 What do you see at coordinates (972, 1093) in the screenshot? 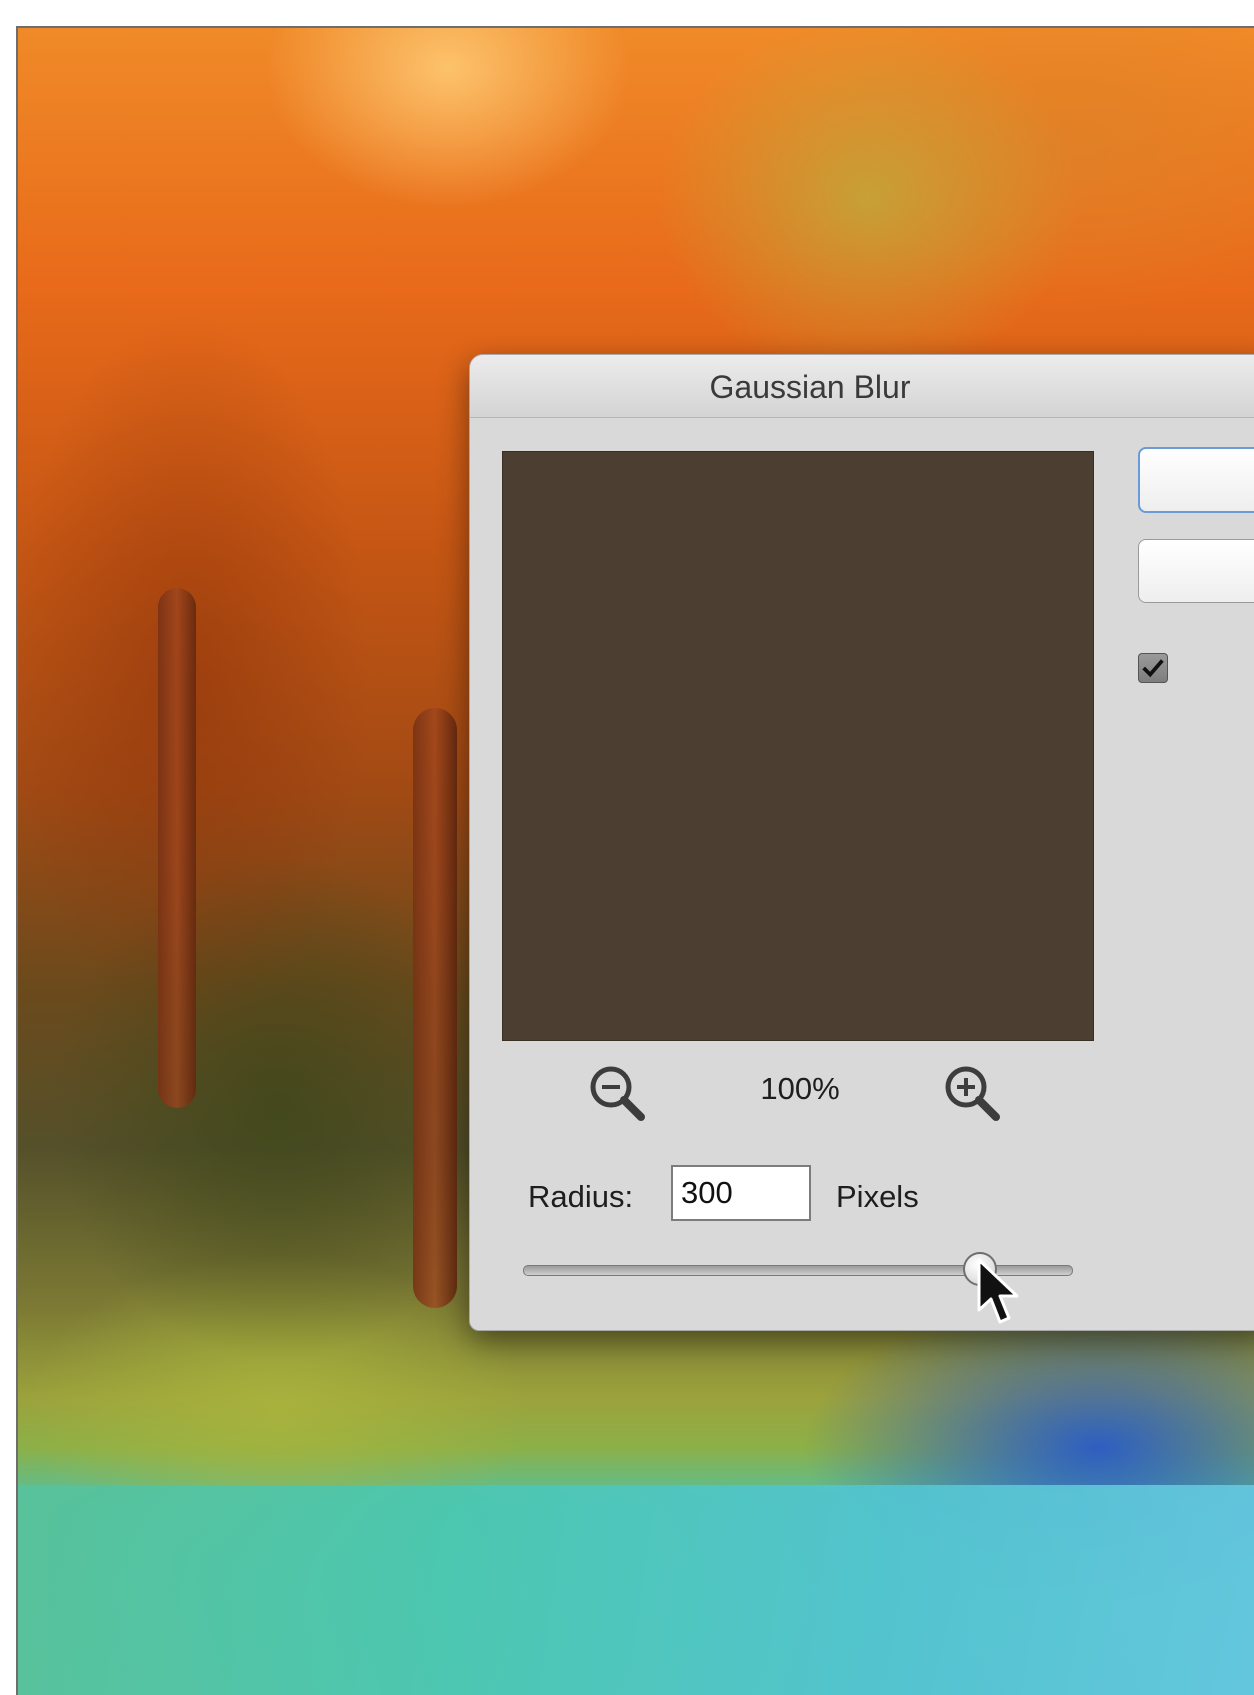
I see `zoom-in-icon` at bounding box center [972, 1093].